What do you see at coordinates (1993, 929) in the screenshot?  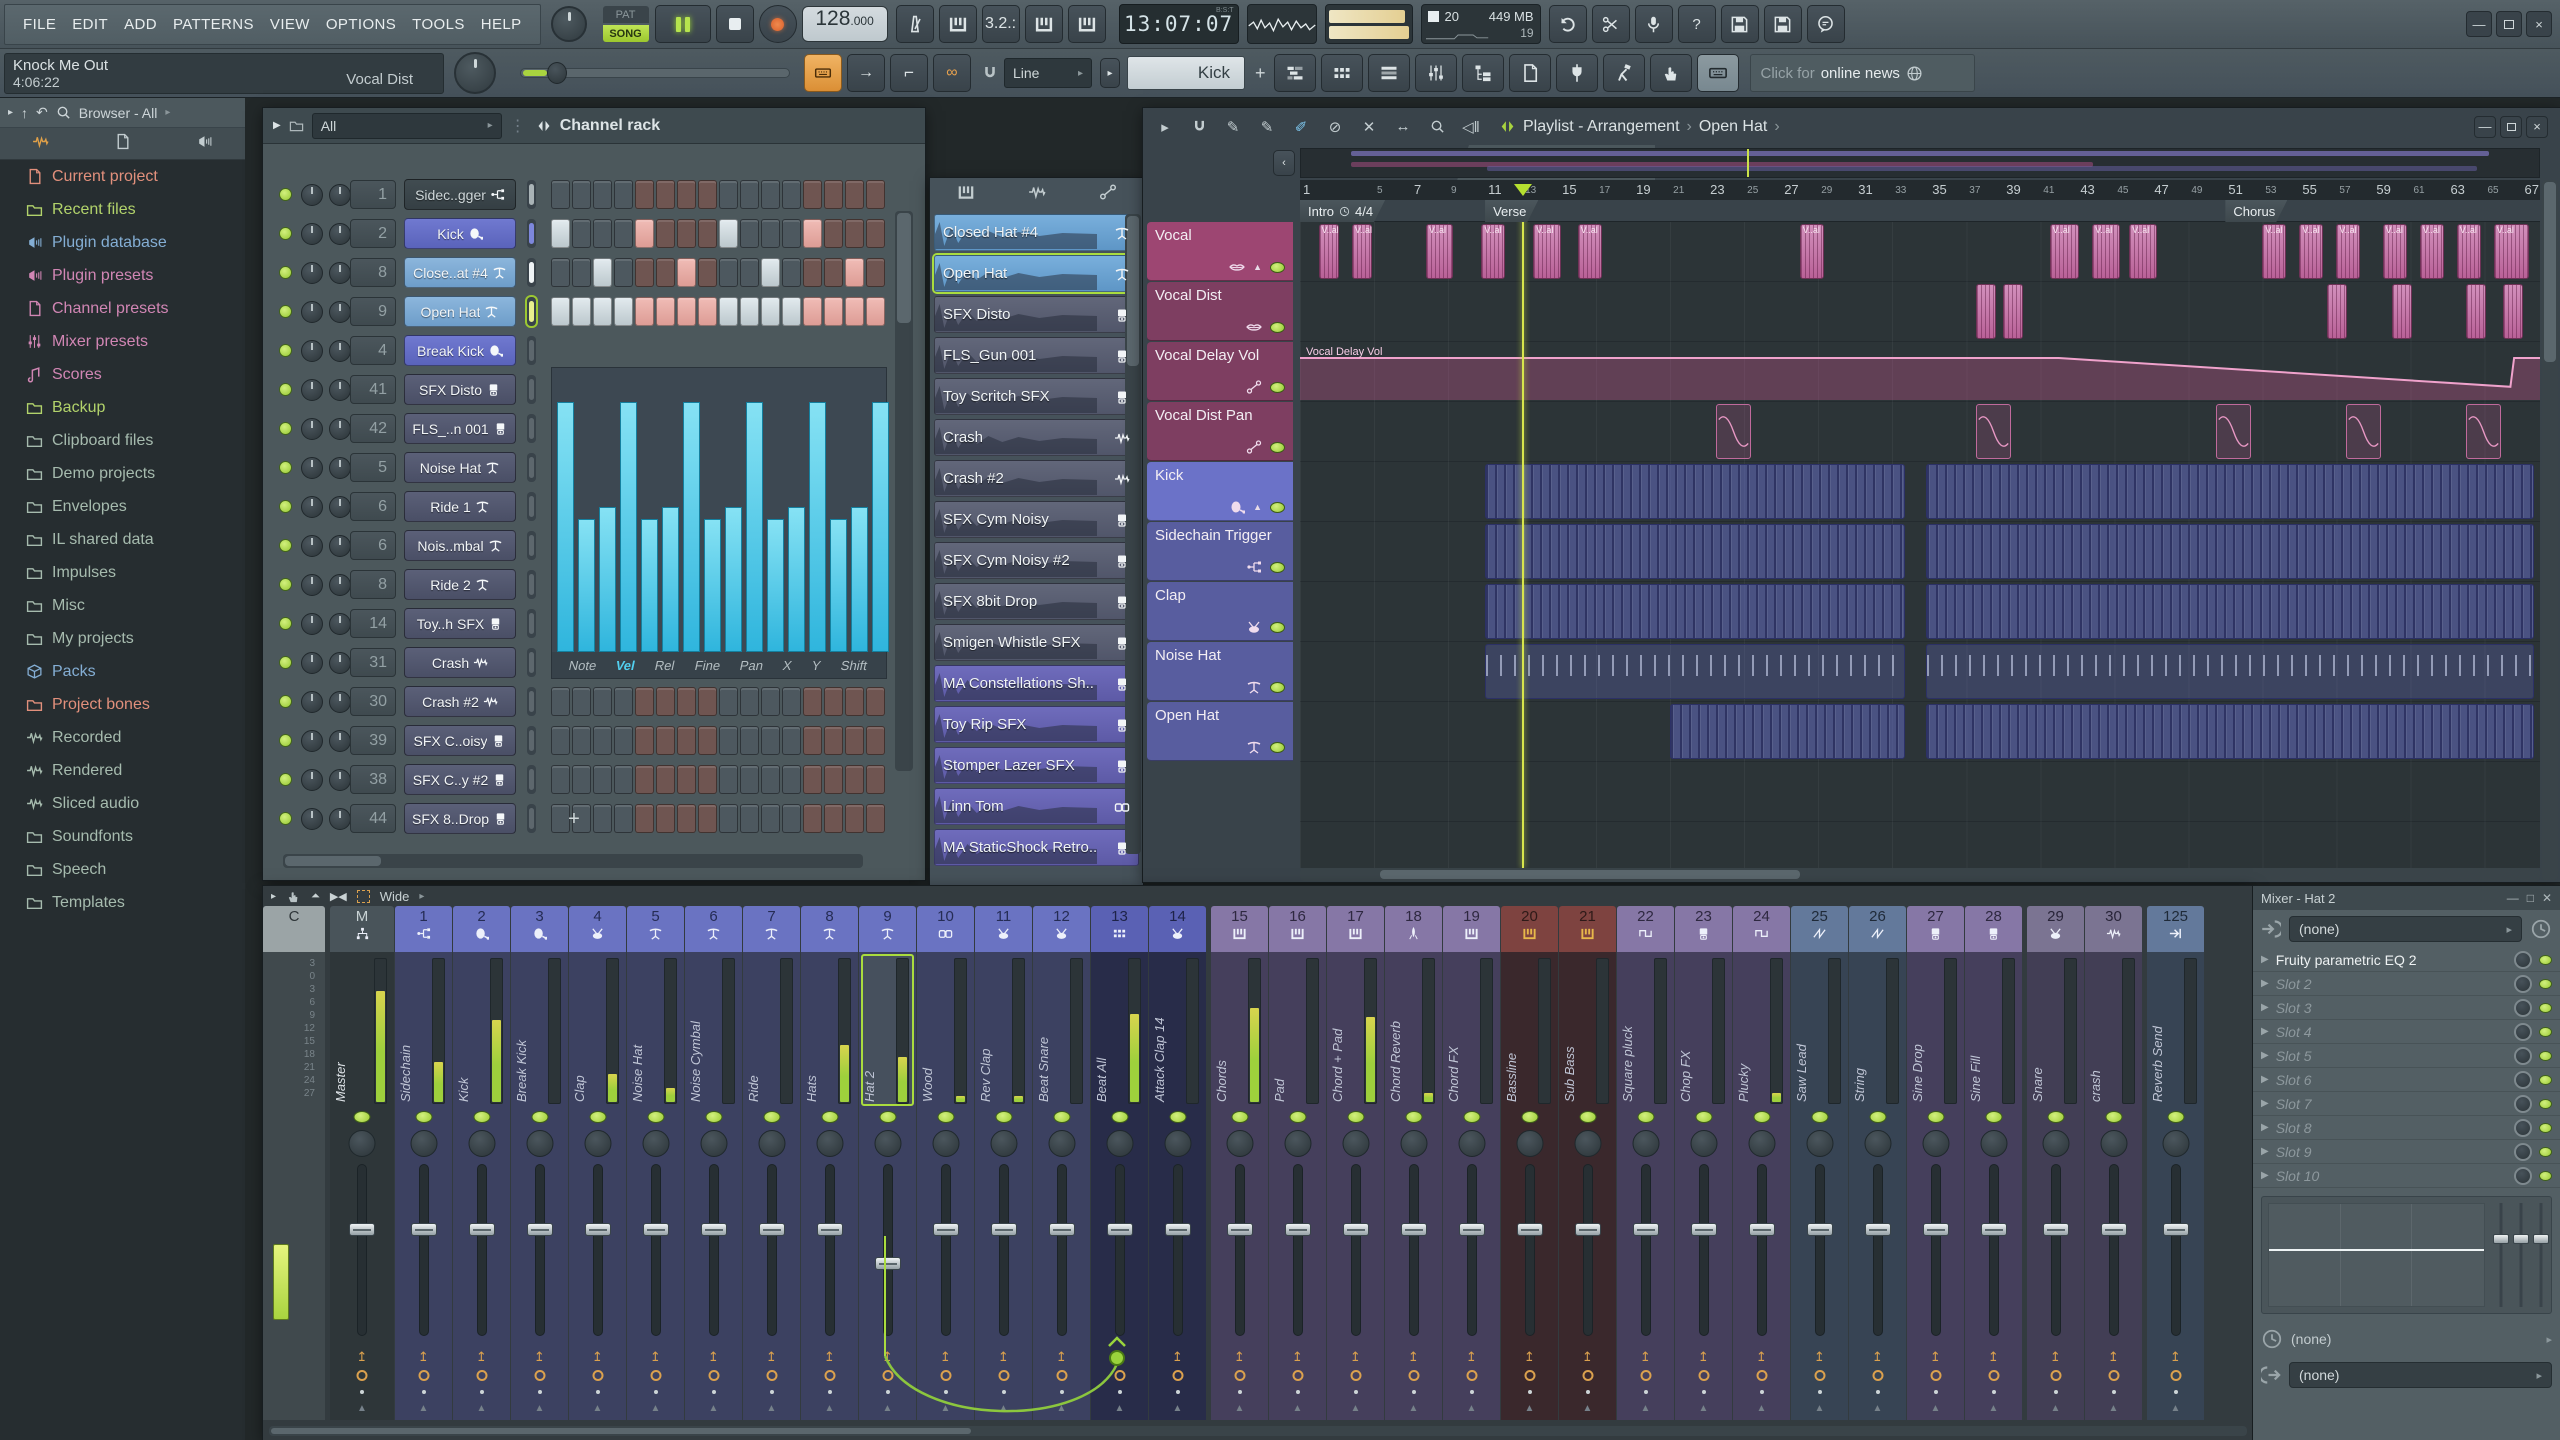 I see `strip-header: 28` at bounding box center [1993, 929].